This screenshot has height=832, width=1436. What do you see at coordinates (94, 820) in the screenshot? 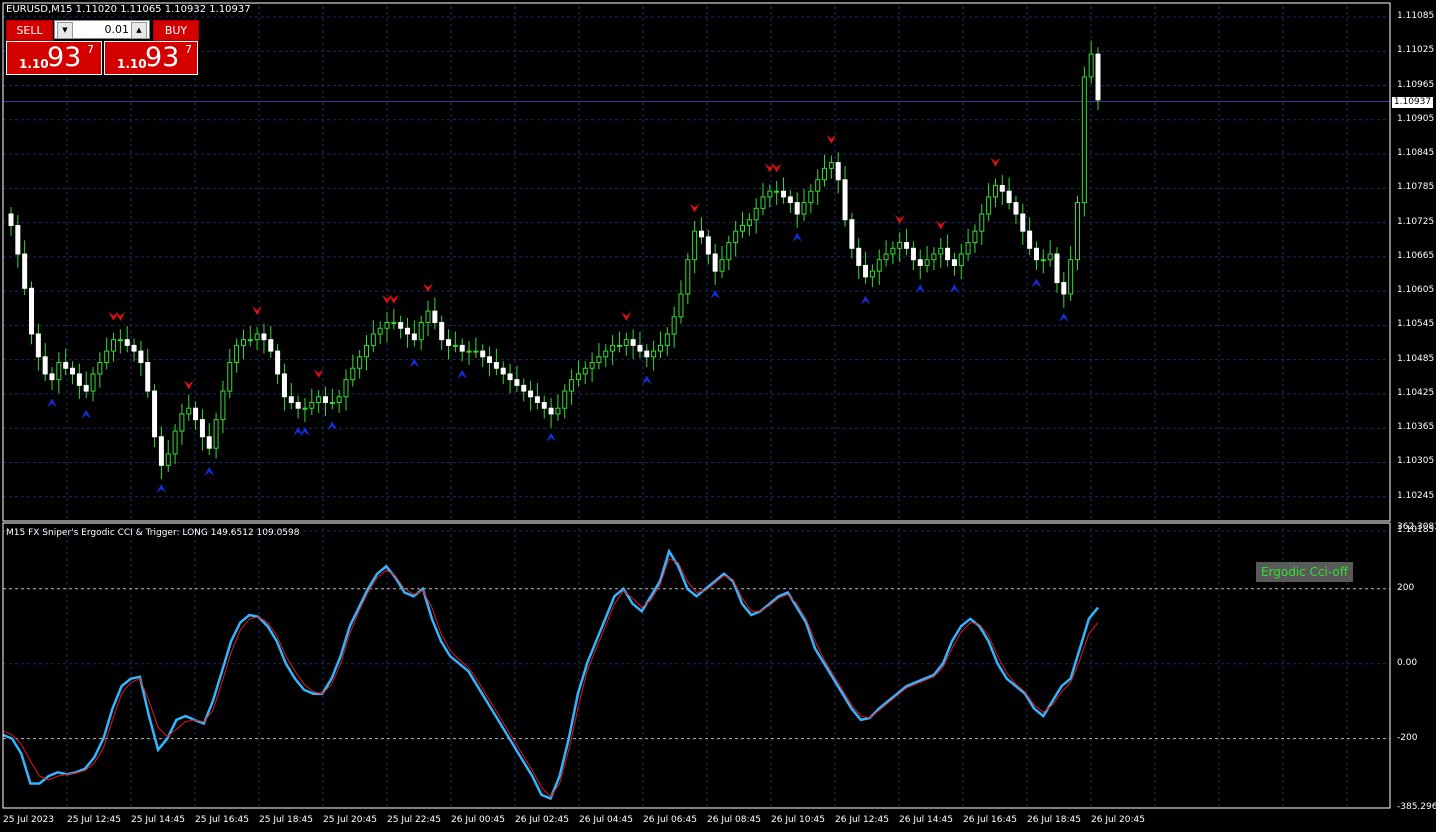
I see `time-axis-tick: 25 Jul 12:45` at bounding box center [94, 820].